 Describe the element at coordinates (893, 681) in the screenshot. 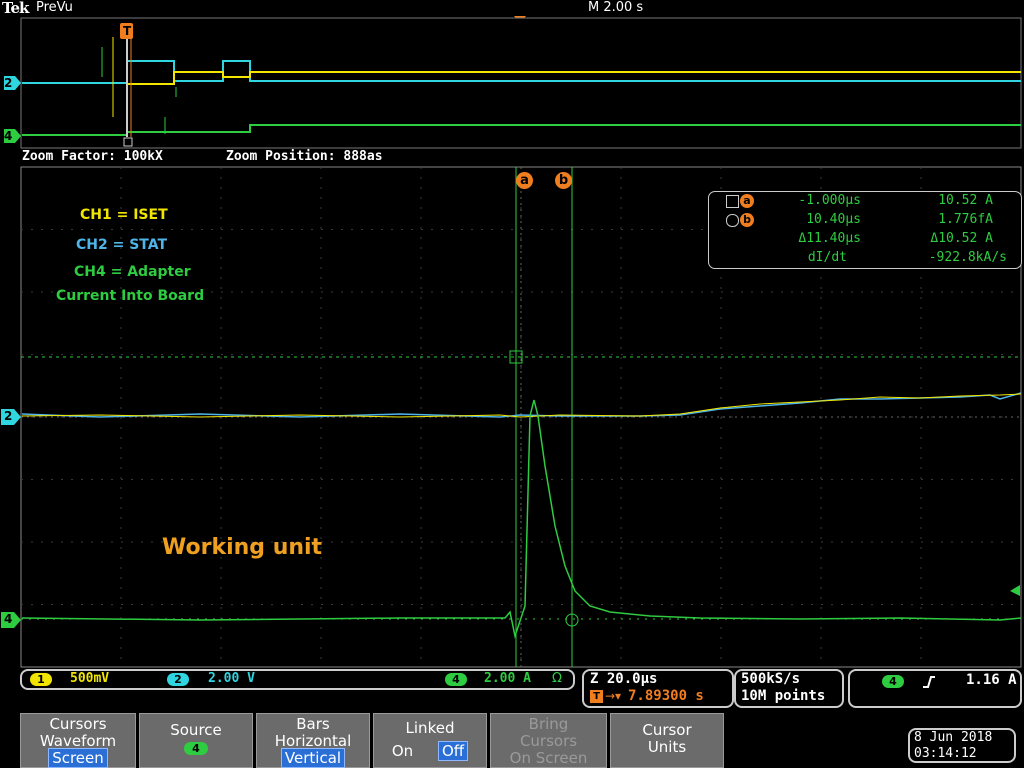

I see `trigger-source-chip: 4` at that location.